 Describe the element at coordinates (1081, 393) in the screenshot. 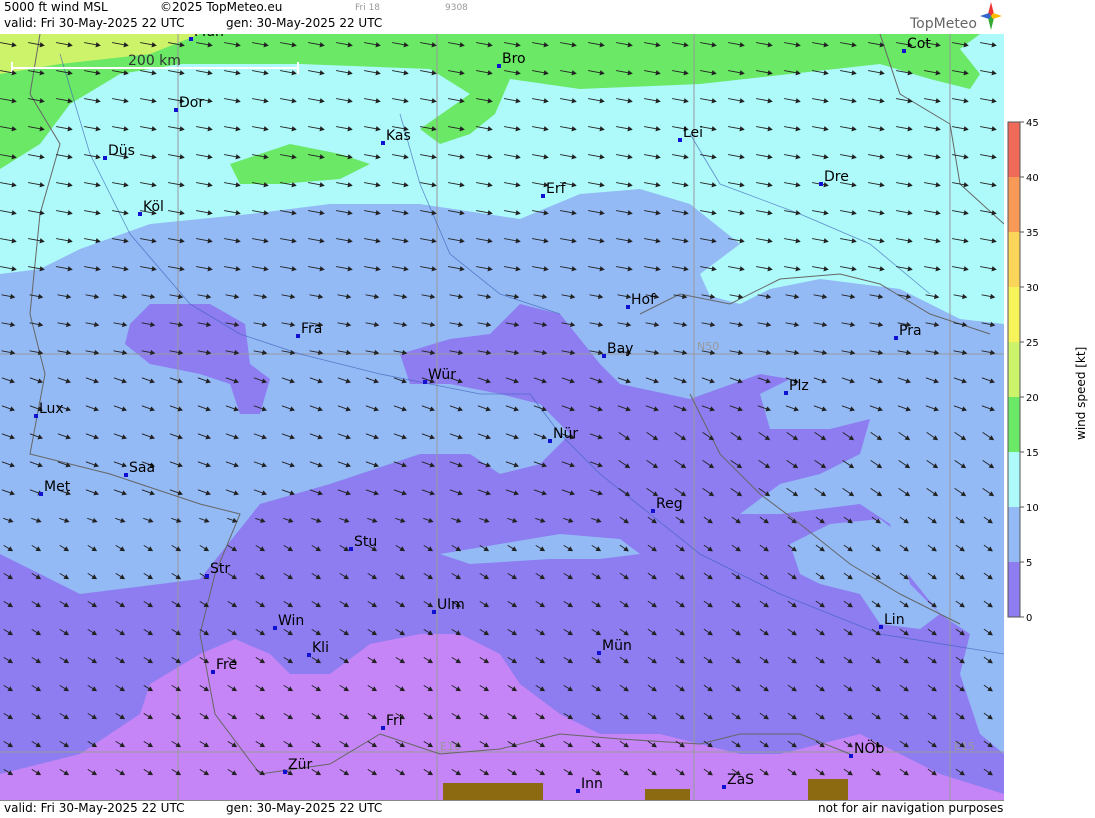

I see `legend-title: wind speed [kt]` at that location.